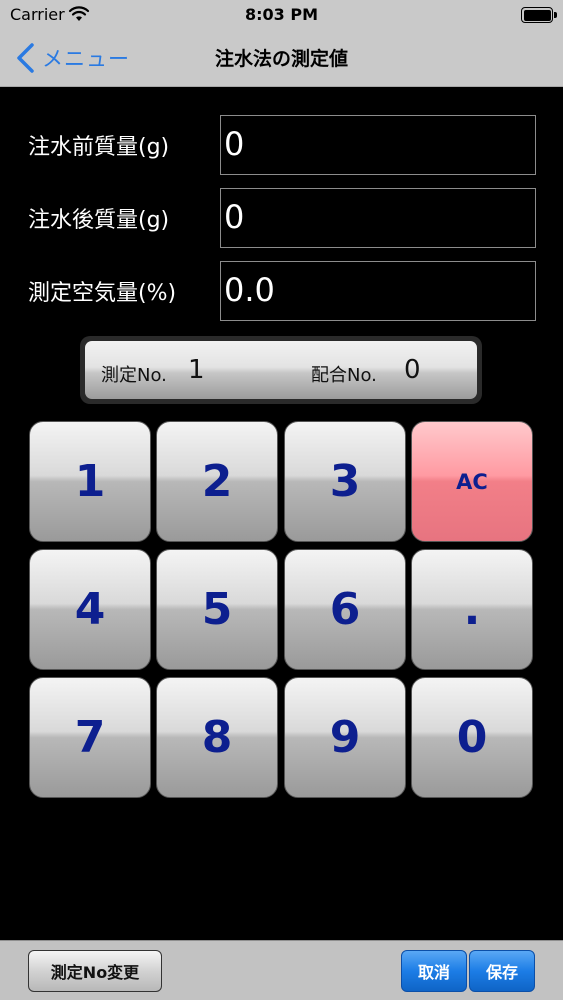  Describe the element at coordinates (378, 145) in the screenshot. I see `pre-water-mass-field: 0` at that location.